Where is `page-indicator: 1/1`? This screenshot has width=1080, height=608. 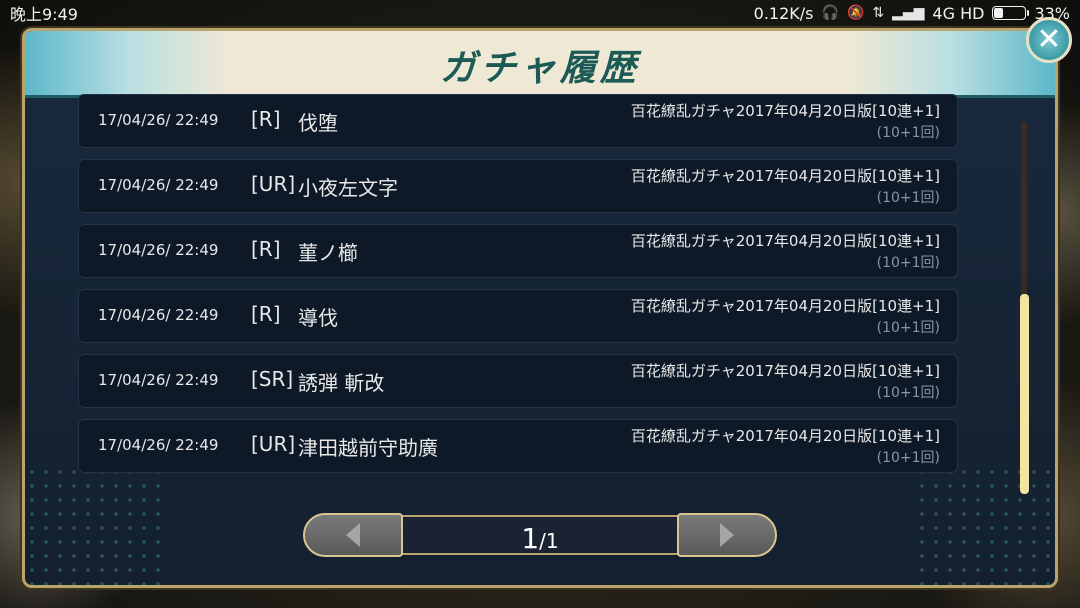
page-indicator: 1/1 is located at coordinates (540, 538).